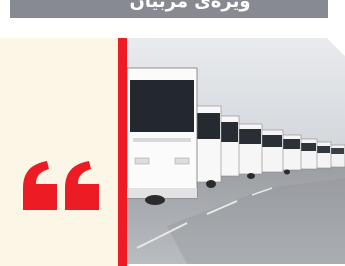 This screenshot has height=266, width=345. I want to click on top-banner: ویژه‌ی مربیان, so click(169, 9).